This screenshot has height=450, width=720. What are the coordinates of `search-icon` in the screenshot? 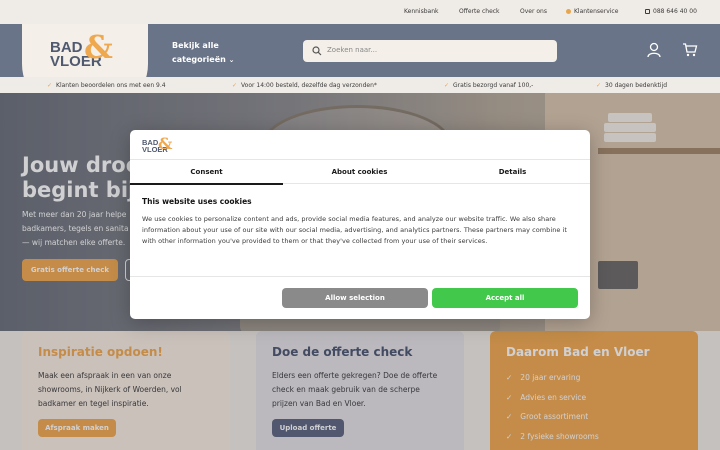 It's located at (317, 51).